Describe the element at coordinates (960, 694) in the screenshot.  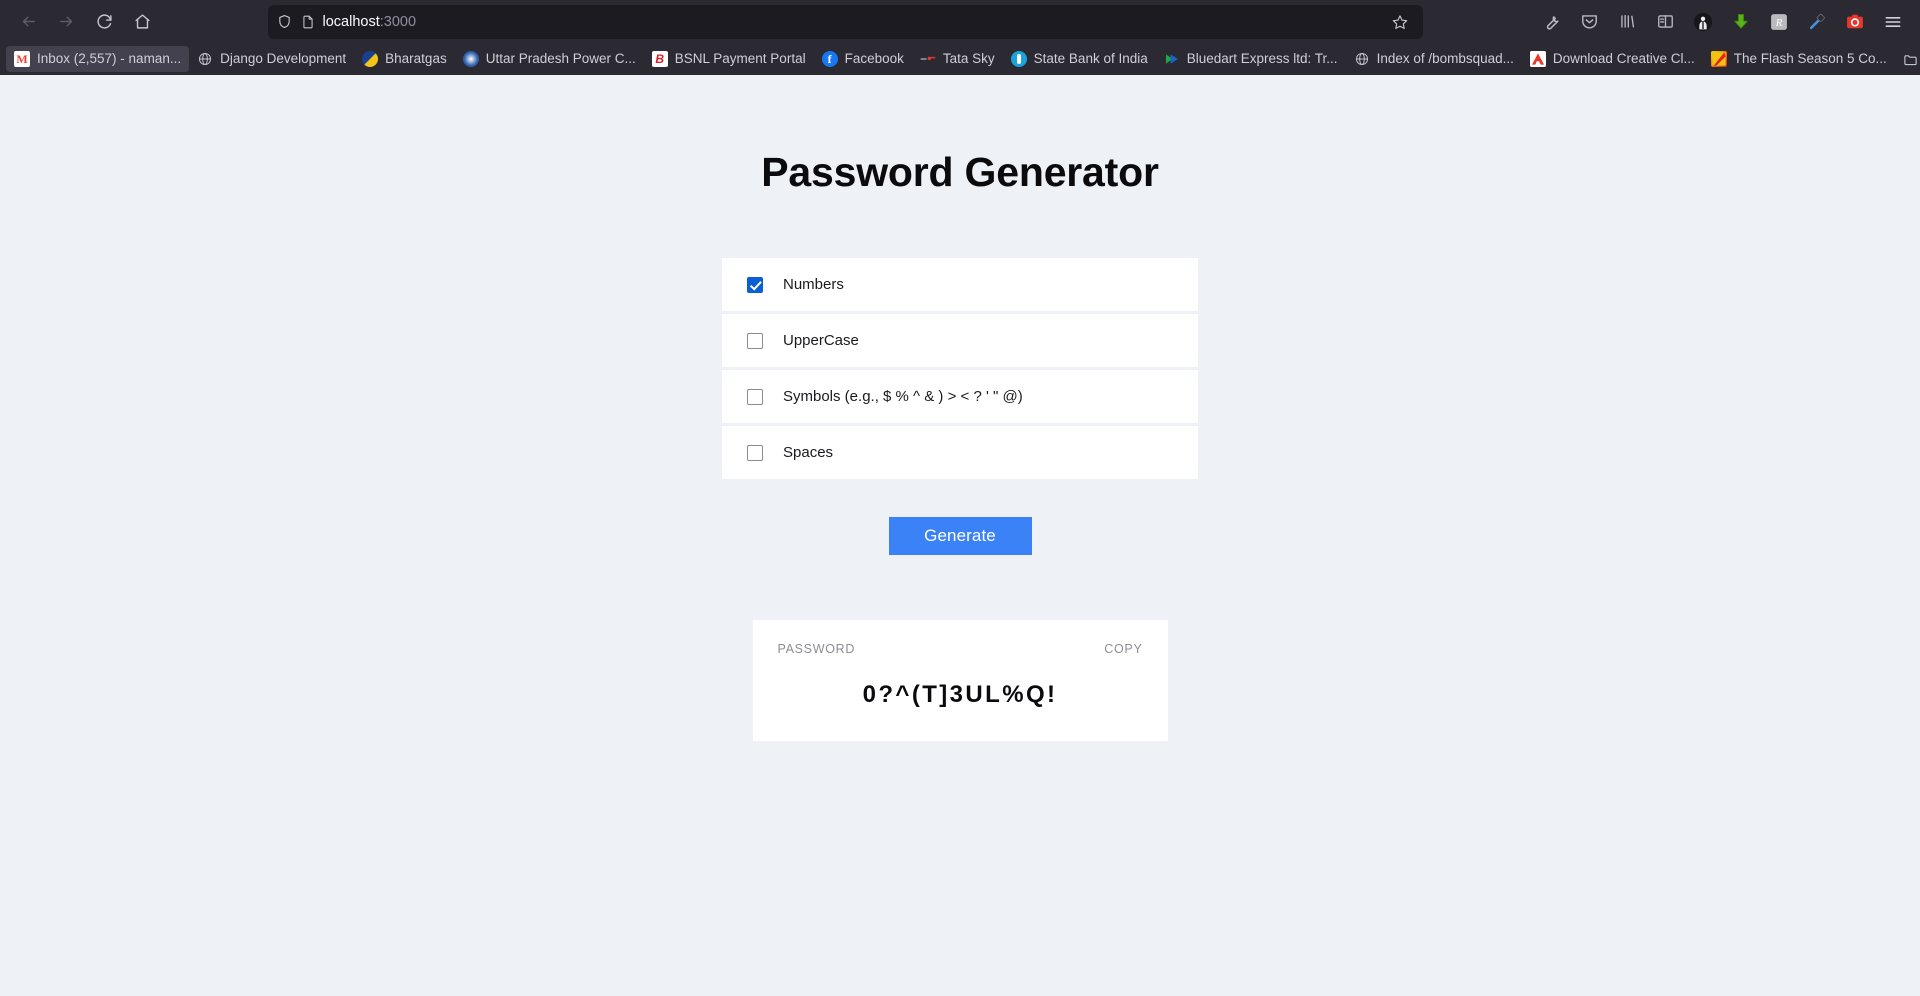
I see `generated-password-value: 0?^(T]3UL%Q!` at that location.